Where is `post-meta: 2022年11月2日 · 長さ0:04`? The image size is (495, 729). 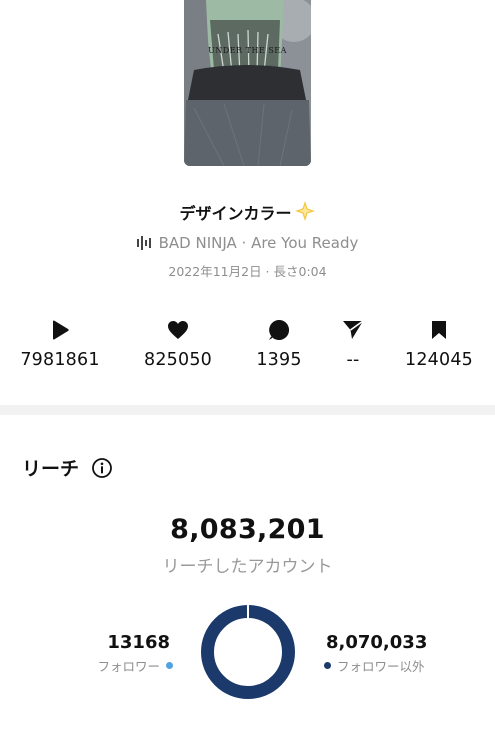 post-meta: 2022年11月2日 · 長さ0:04 is located at coordinates (247, 271).